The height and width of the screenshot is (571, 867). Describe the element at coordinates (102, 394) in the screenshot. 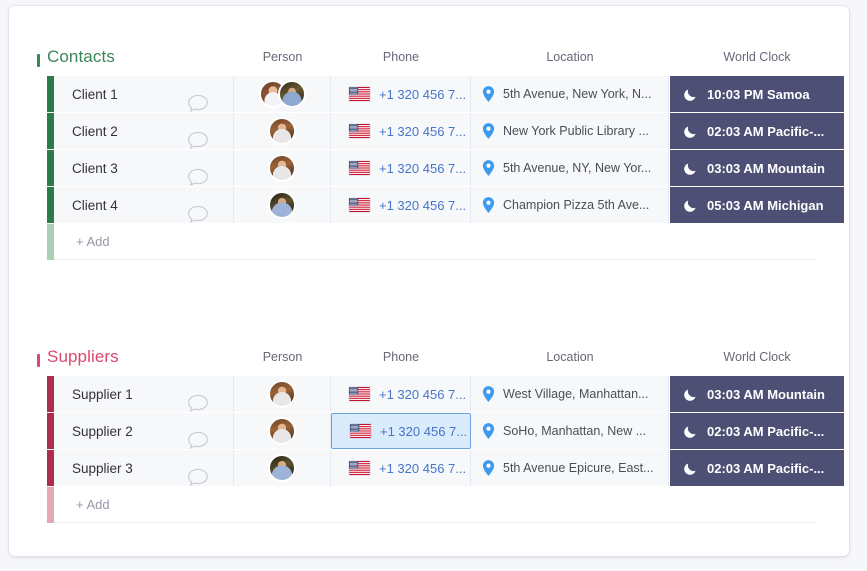

I see `row-title: Supplier 1` at that location.